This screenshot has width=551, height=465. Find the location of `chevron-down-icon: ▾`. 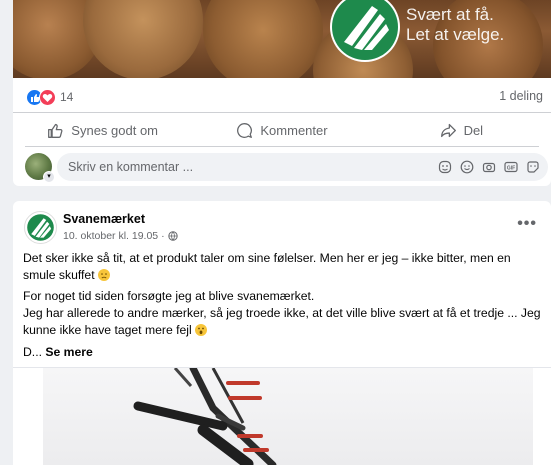

chevron-down-icon: ▾ is located at coordinates (49, 177).